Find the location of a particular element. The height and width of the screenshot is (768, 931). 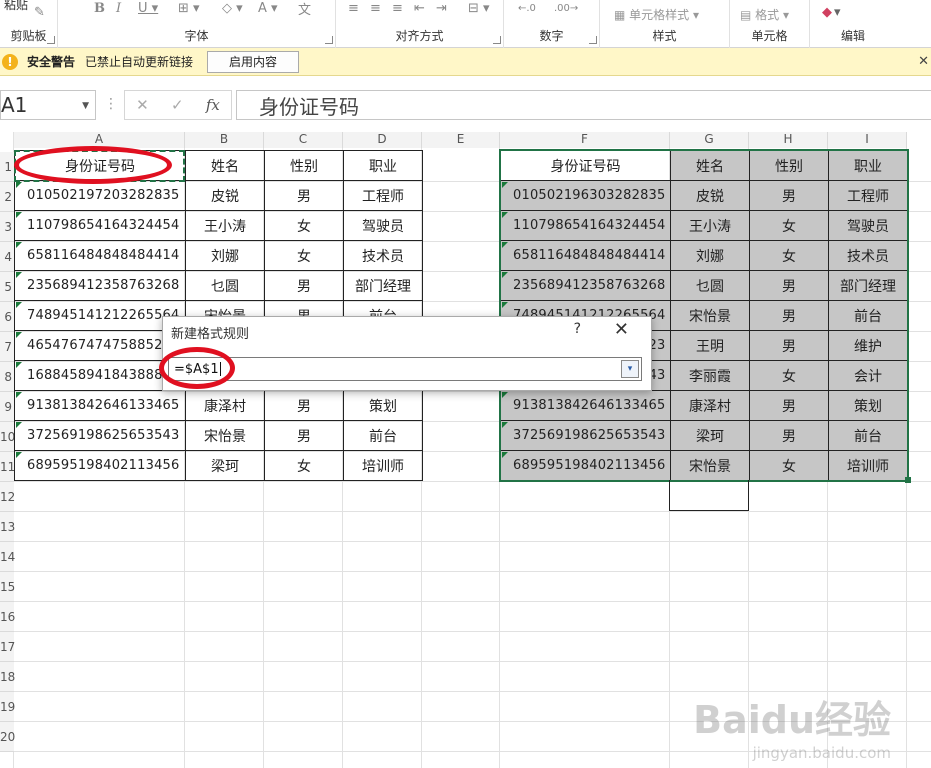

row-header-8: 8 is located at coordinates (7, 377).